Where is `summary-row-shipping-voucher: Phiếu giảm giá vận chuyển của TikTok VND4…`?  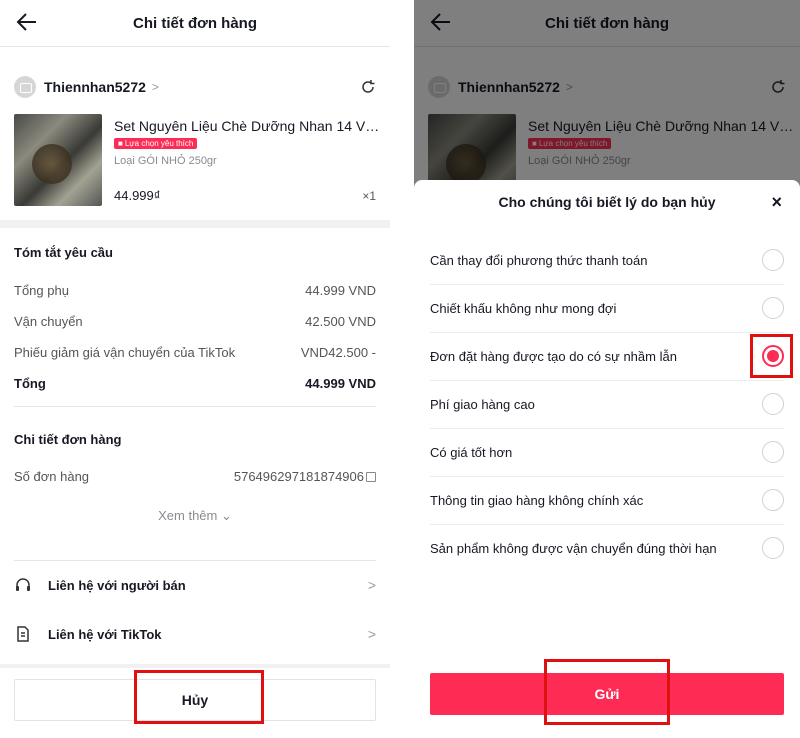 summary-row-shipping-voucher: Phiếu giảm giá vận chuyển của TikTok VND4… is located at coordinates (195, 352).